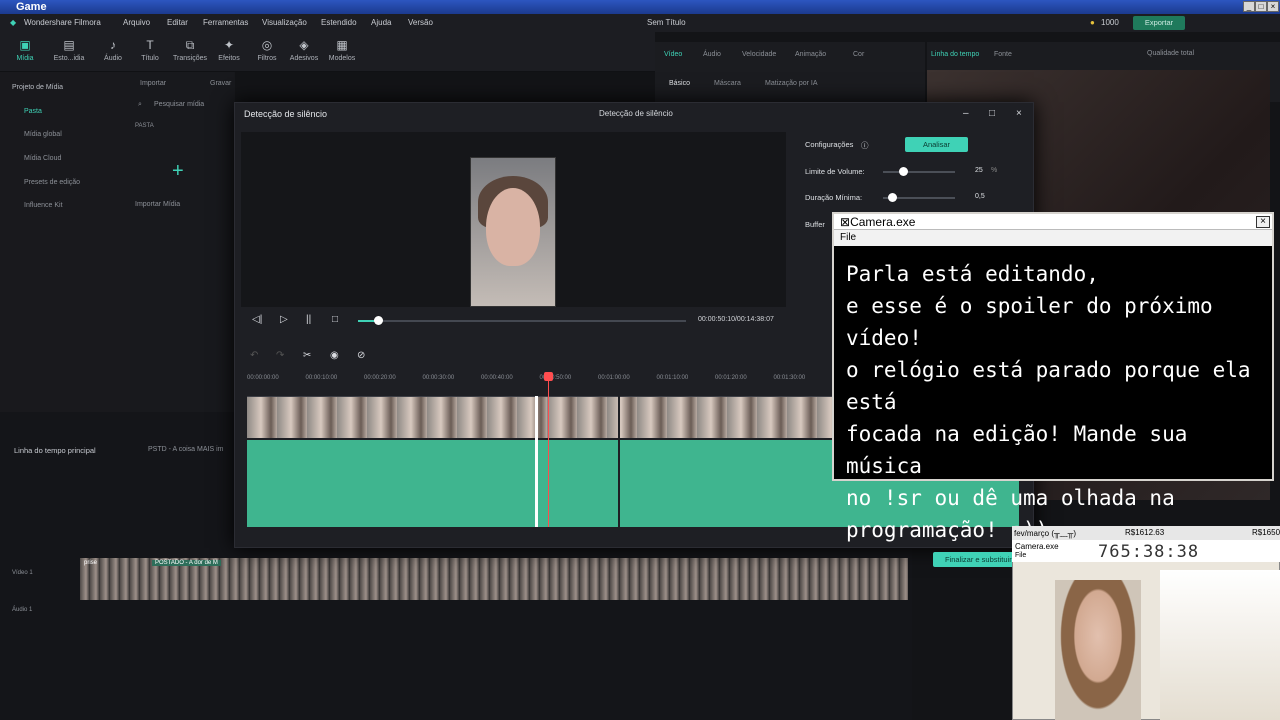 This screenshot has height=720, width=1280. What do you see at coordinates (113, 58) in the screenshot?
I see `tool-label: Áudio` at bounding box center [113, 58].